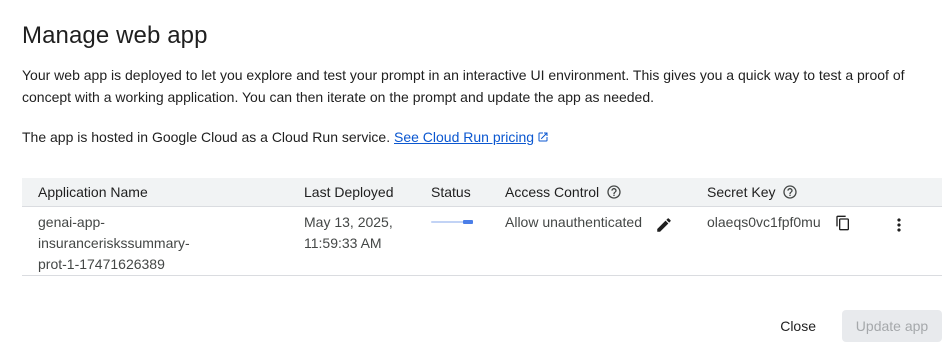  Describe the element at coordinates (101, 264) in the screenshot. I see `app-name-line: prot-1-17471626389` at that location.